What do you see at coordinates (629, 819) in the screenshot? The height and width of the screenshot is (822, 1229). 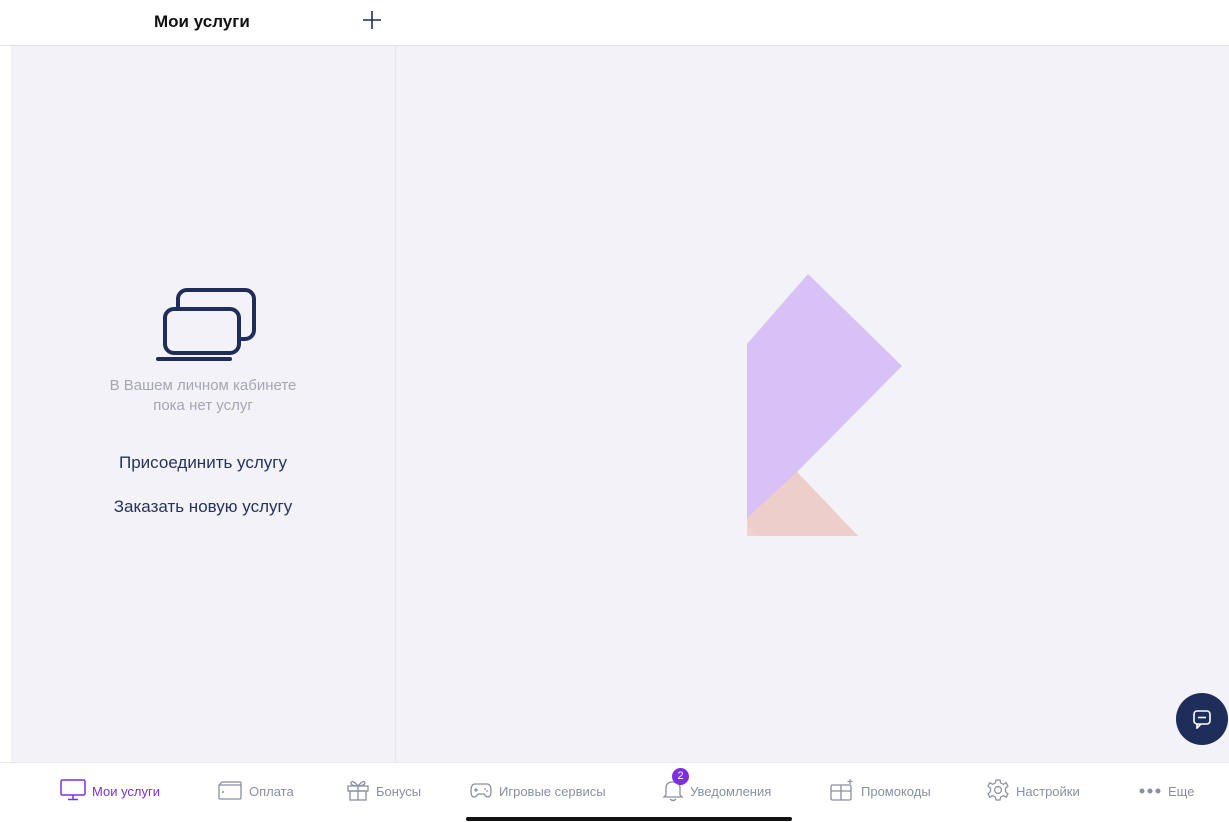 I see `home-indicator` at bounding box center [629, 819].